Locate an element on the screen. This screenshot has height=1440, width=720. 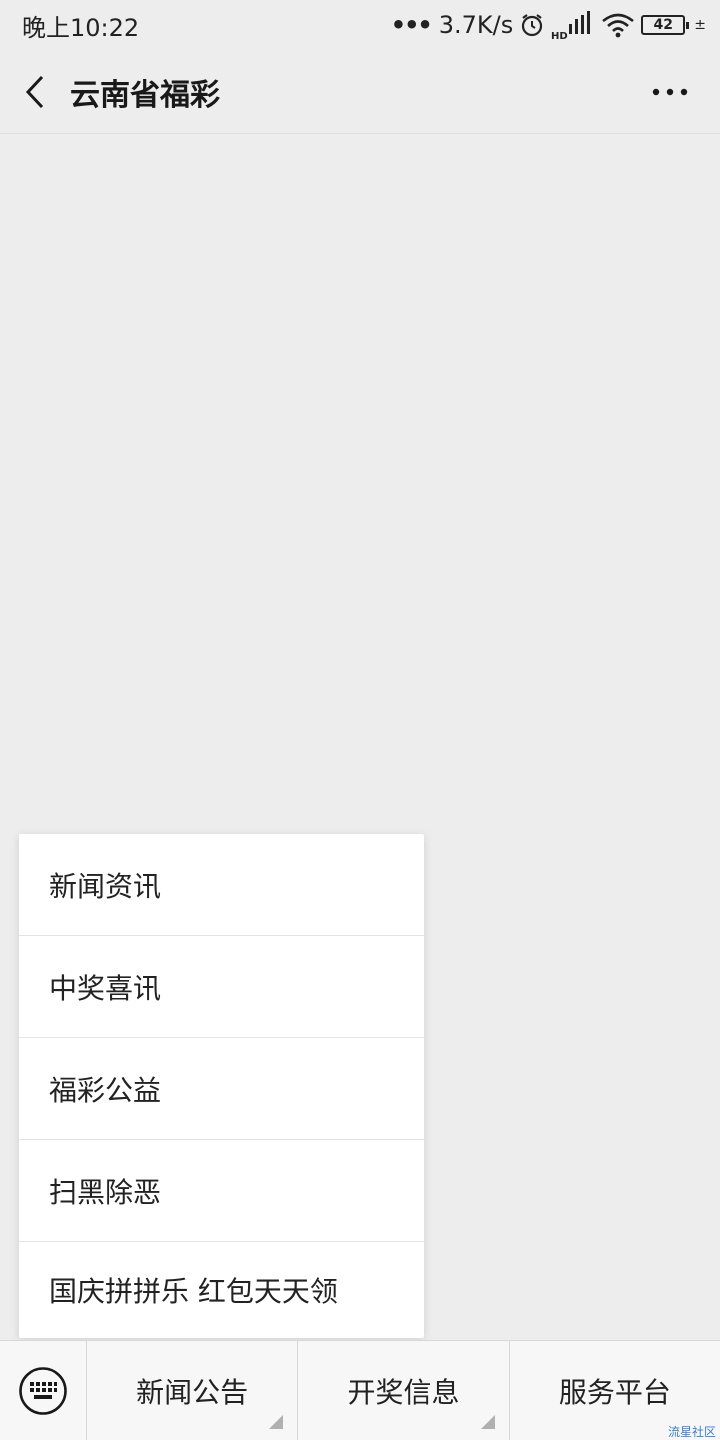
more-dots-icon is located at coordinates (670, 92).